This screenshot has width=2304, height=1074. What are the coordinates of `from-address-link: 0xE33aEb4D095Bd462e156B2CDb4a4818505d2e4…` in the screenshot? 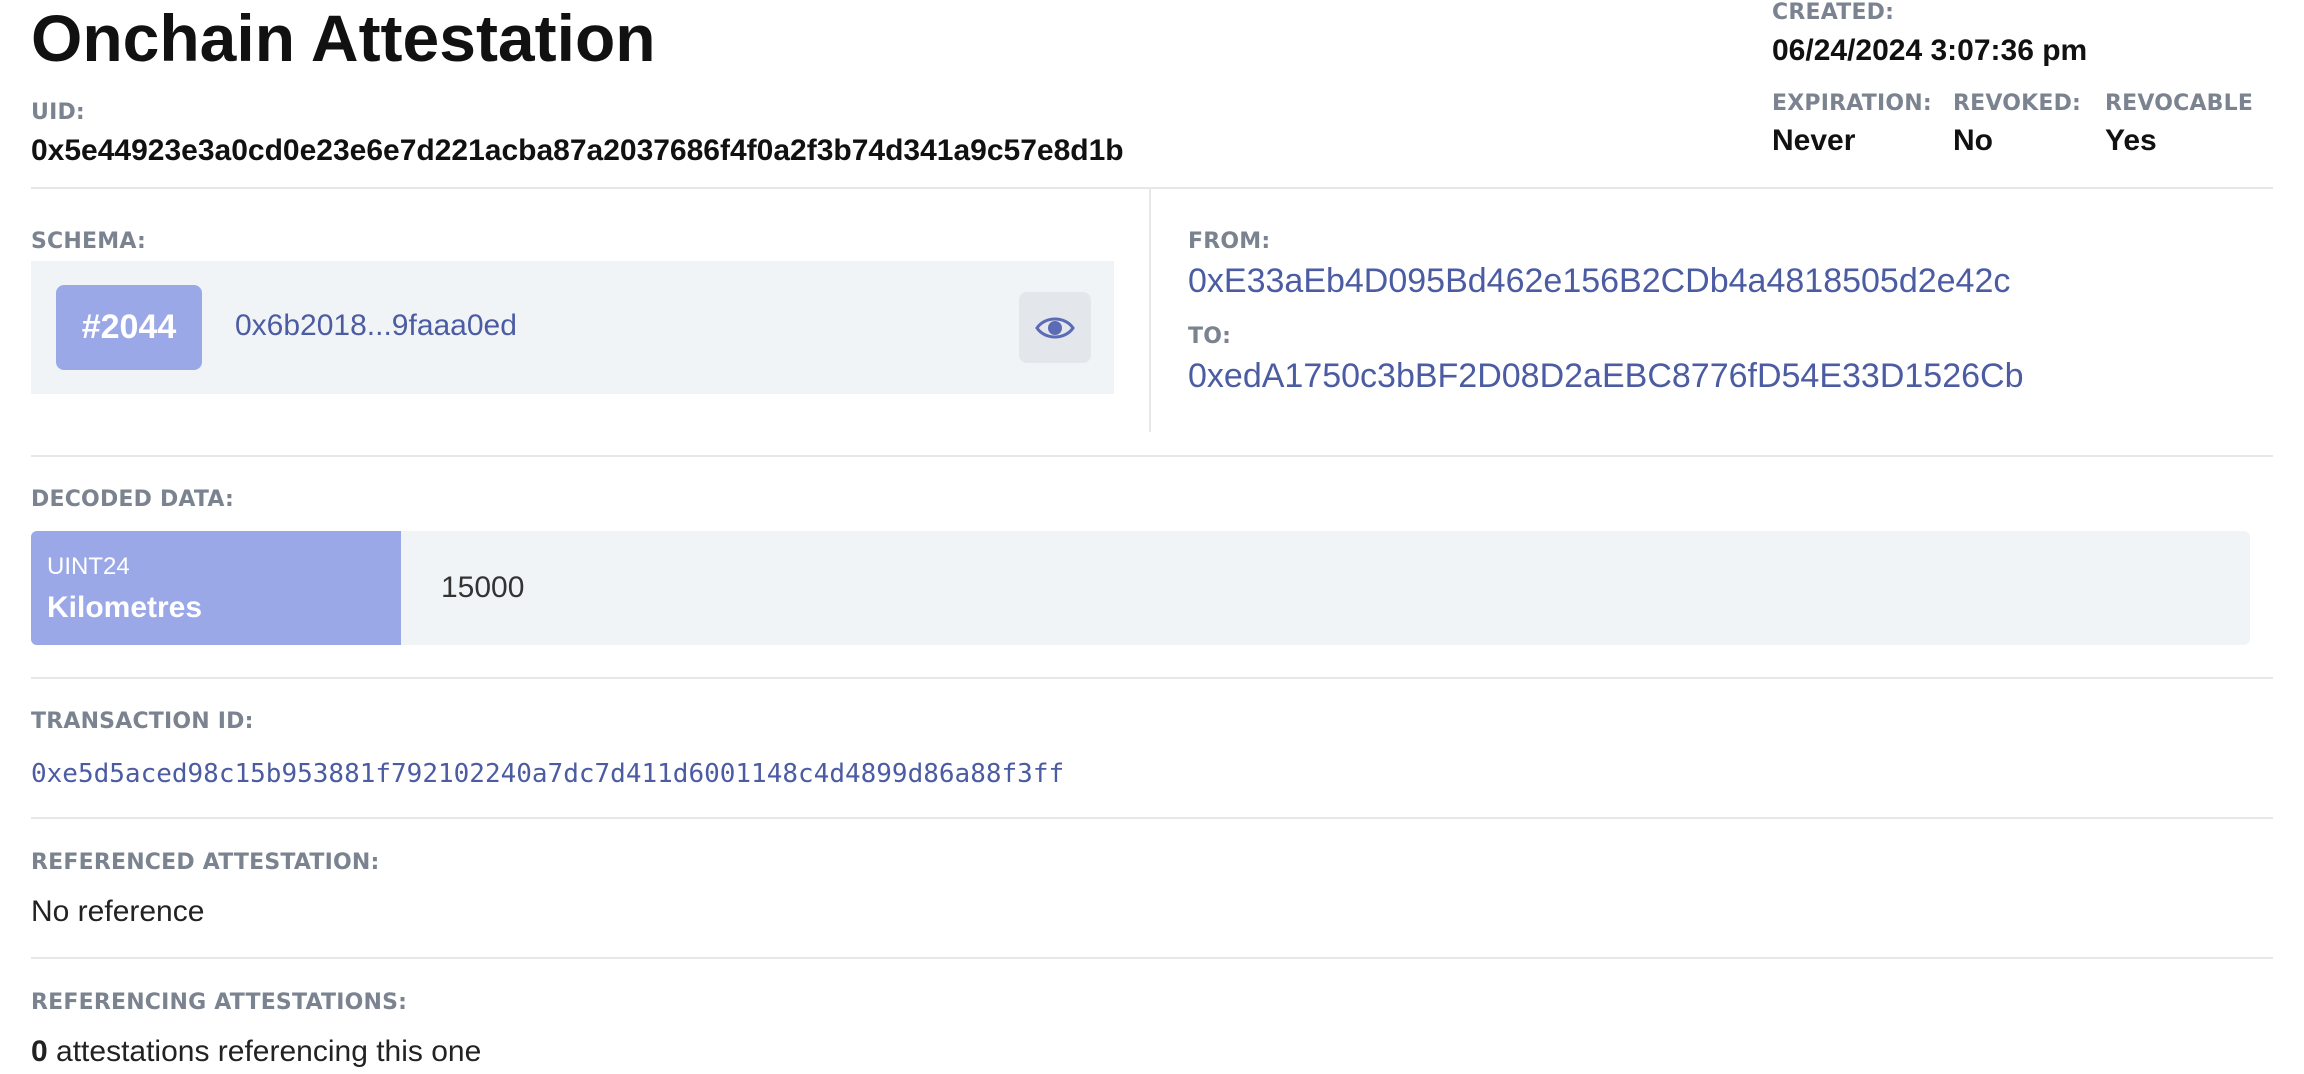 It's located at (1599, 281).